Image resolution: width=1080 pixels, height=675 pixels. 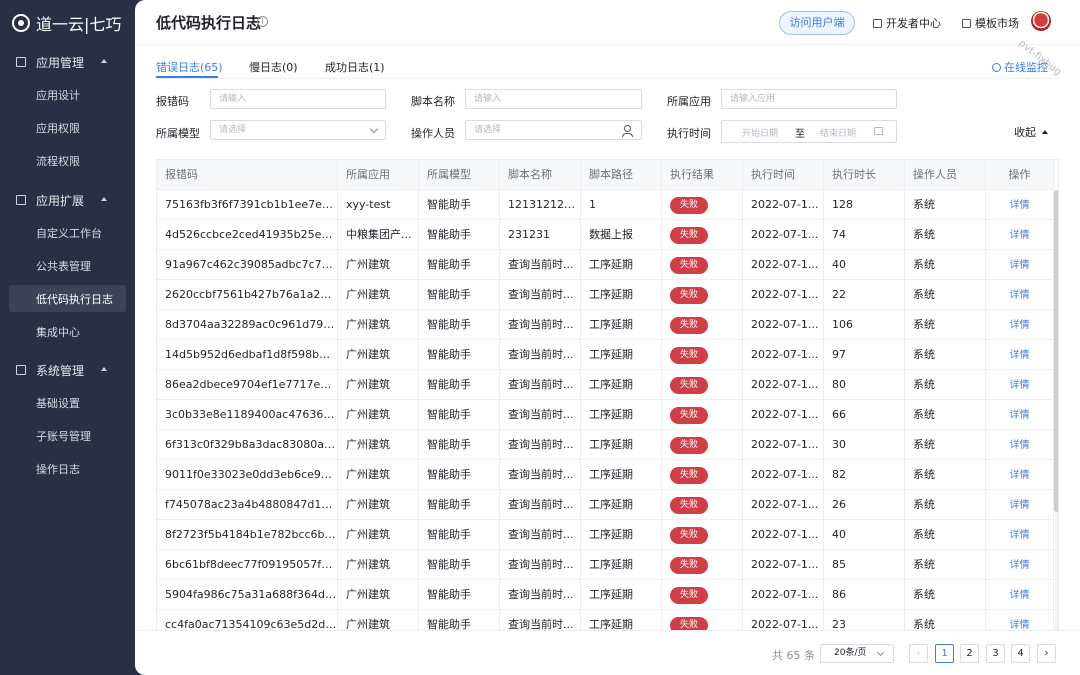 I want to click on error-code-label: 报错码, so click(x=172, y=101).